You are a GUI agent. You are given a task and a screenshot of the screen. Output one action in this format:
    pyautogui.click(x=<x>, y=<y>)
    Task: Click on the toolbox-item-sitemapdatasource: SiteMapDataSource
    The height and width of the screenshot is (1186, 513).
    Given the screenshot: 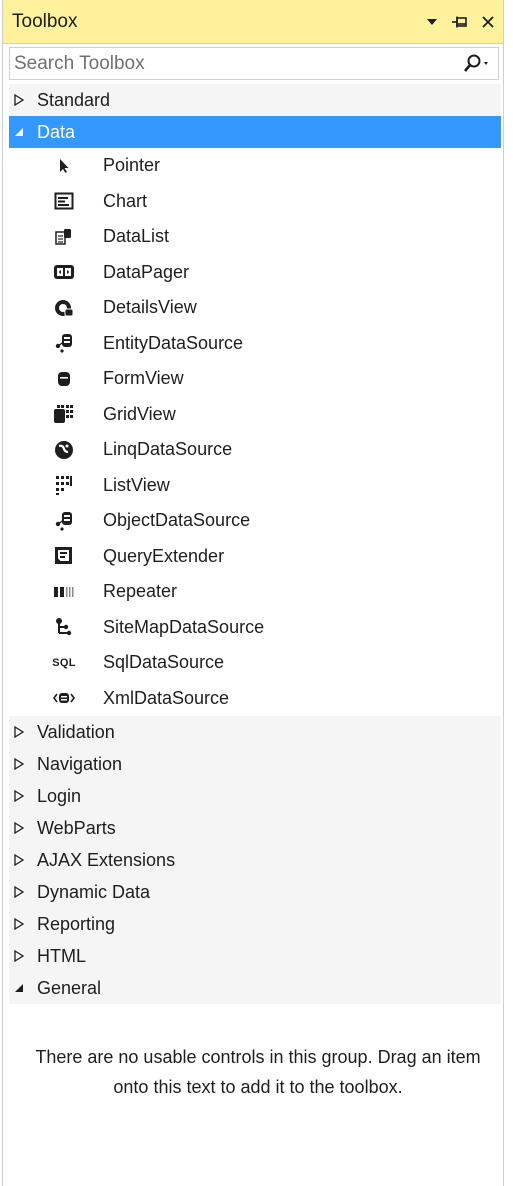 What is the action you would take?
    pyautogui.click(x=255, y=628)
    